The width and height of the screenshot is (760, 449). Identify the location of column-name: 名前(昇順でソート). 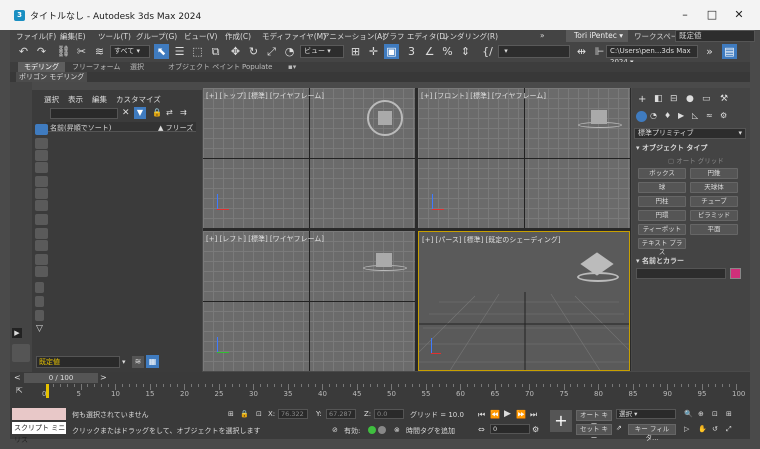
(80, 128).